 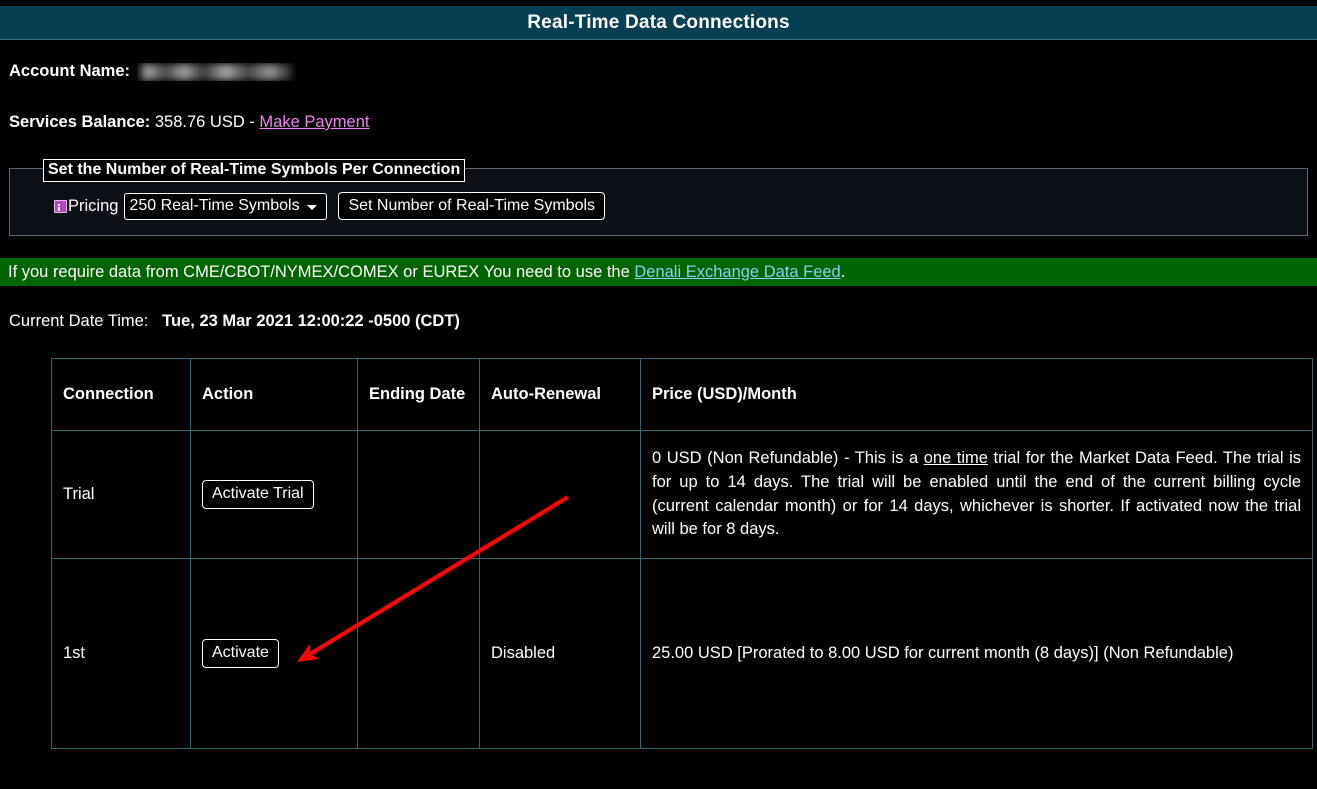 What do you see at coordinates (418, 394) in the screenshot?
I see `column-header-ending-date: Ending Date` at bounding box center [418, 394].